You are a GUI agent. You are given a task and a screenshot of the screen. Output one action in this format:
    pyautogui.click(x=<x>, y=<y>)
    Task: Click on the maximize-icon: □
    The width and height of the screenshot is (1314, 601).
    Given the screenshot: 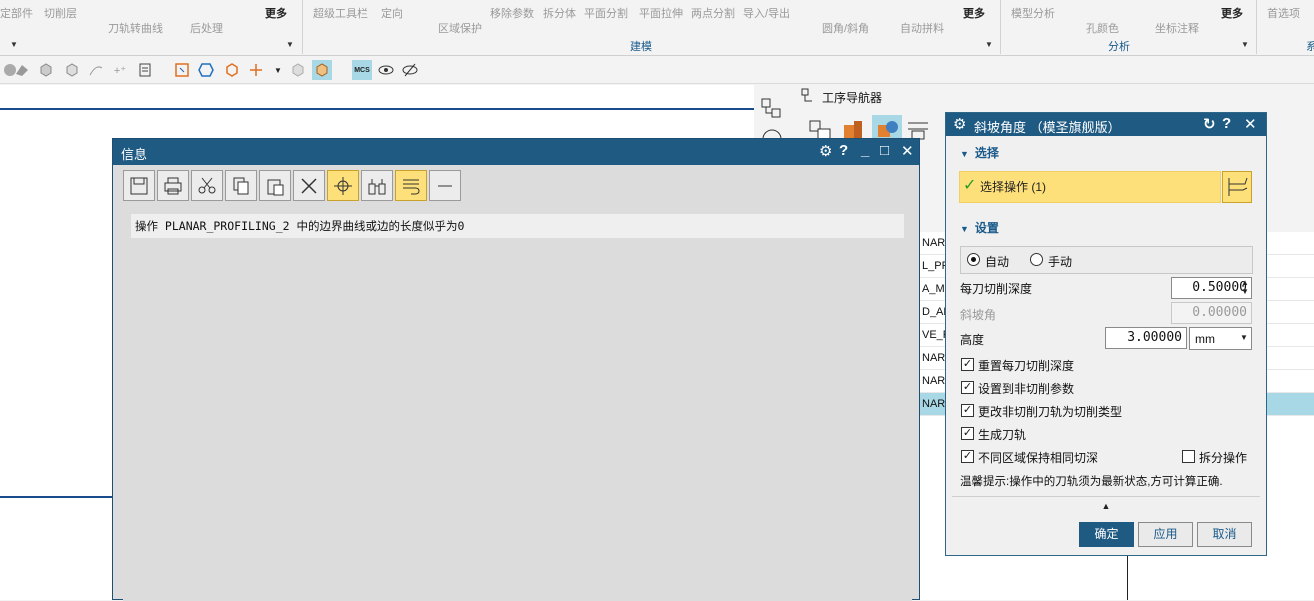 What is the action you would take?
    pyautogui.click(x=884, y=150)
    